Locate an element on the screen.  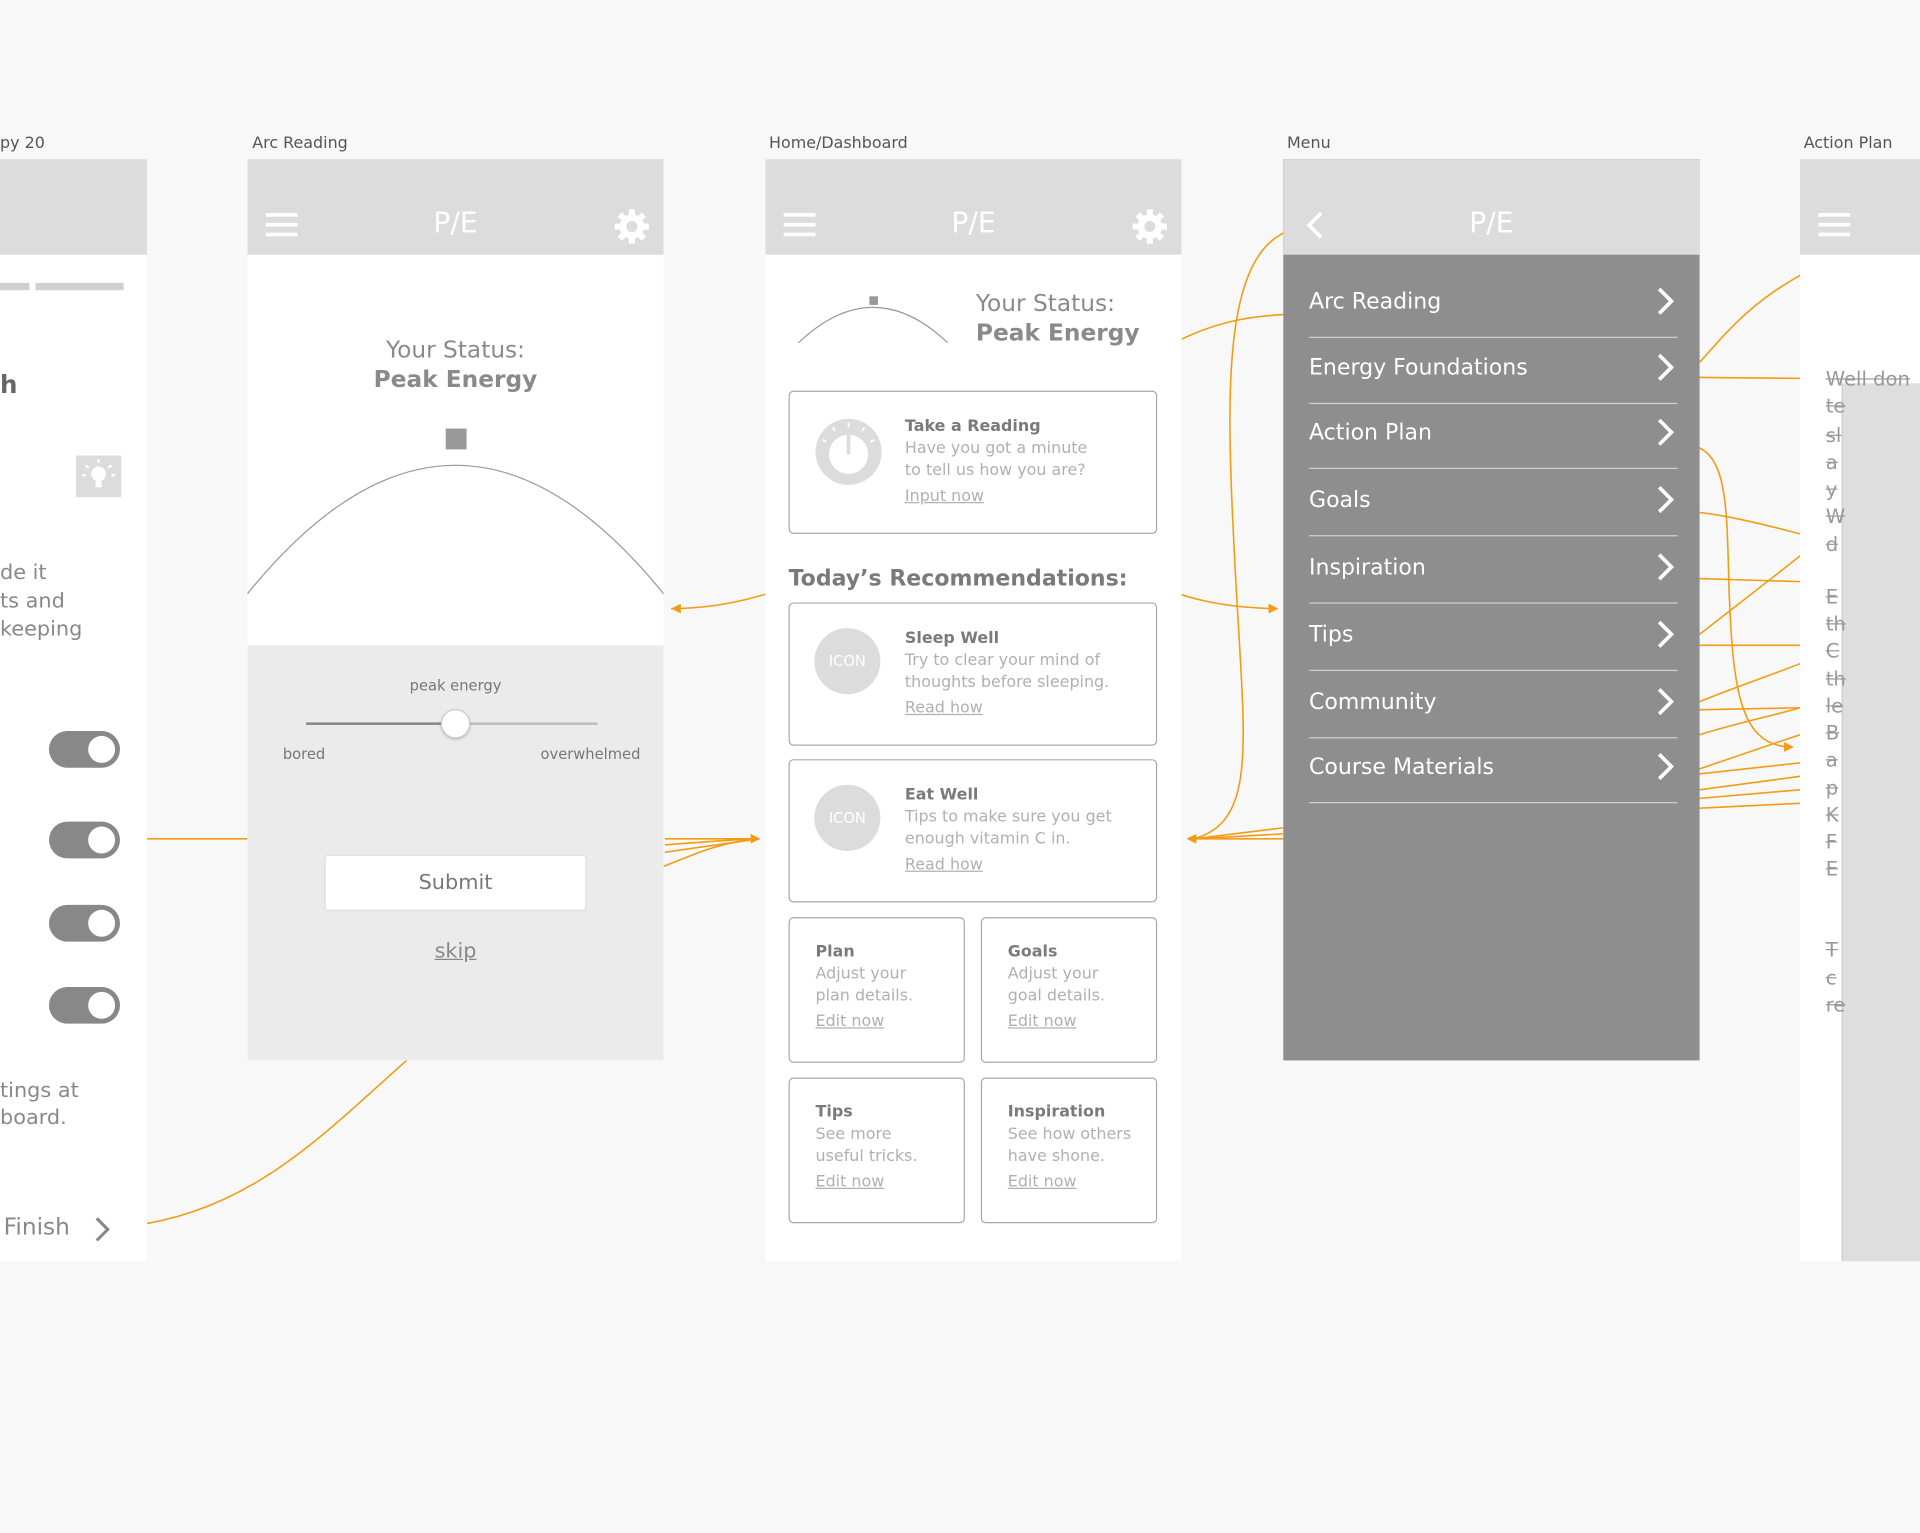
menu-item-label: Goals is located at coordinates (1339, 500).